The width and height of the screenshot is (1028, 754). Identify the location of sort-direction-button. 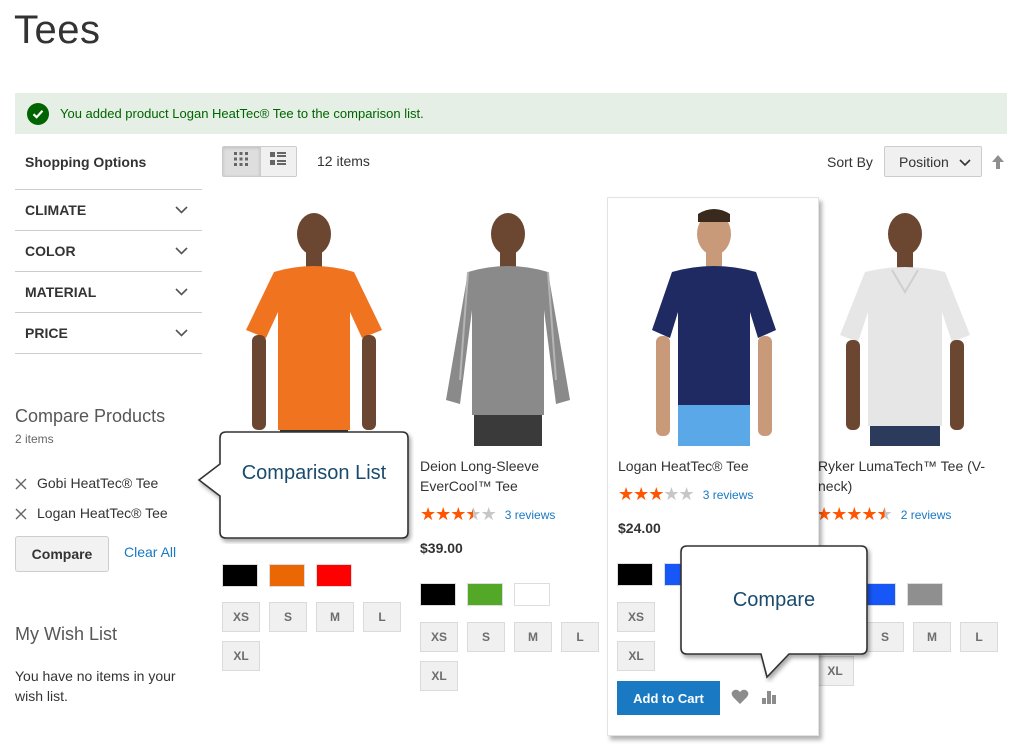
(998, 162).